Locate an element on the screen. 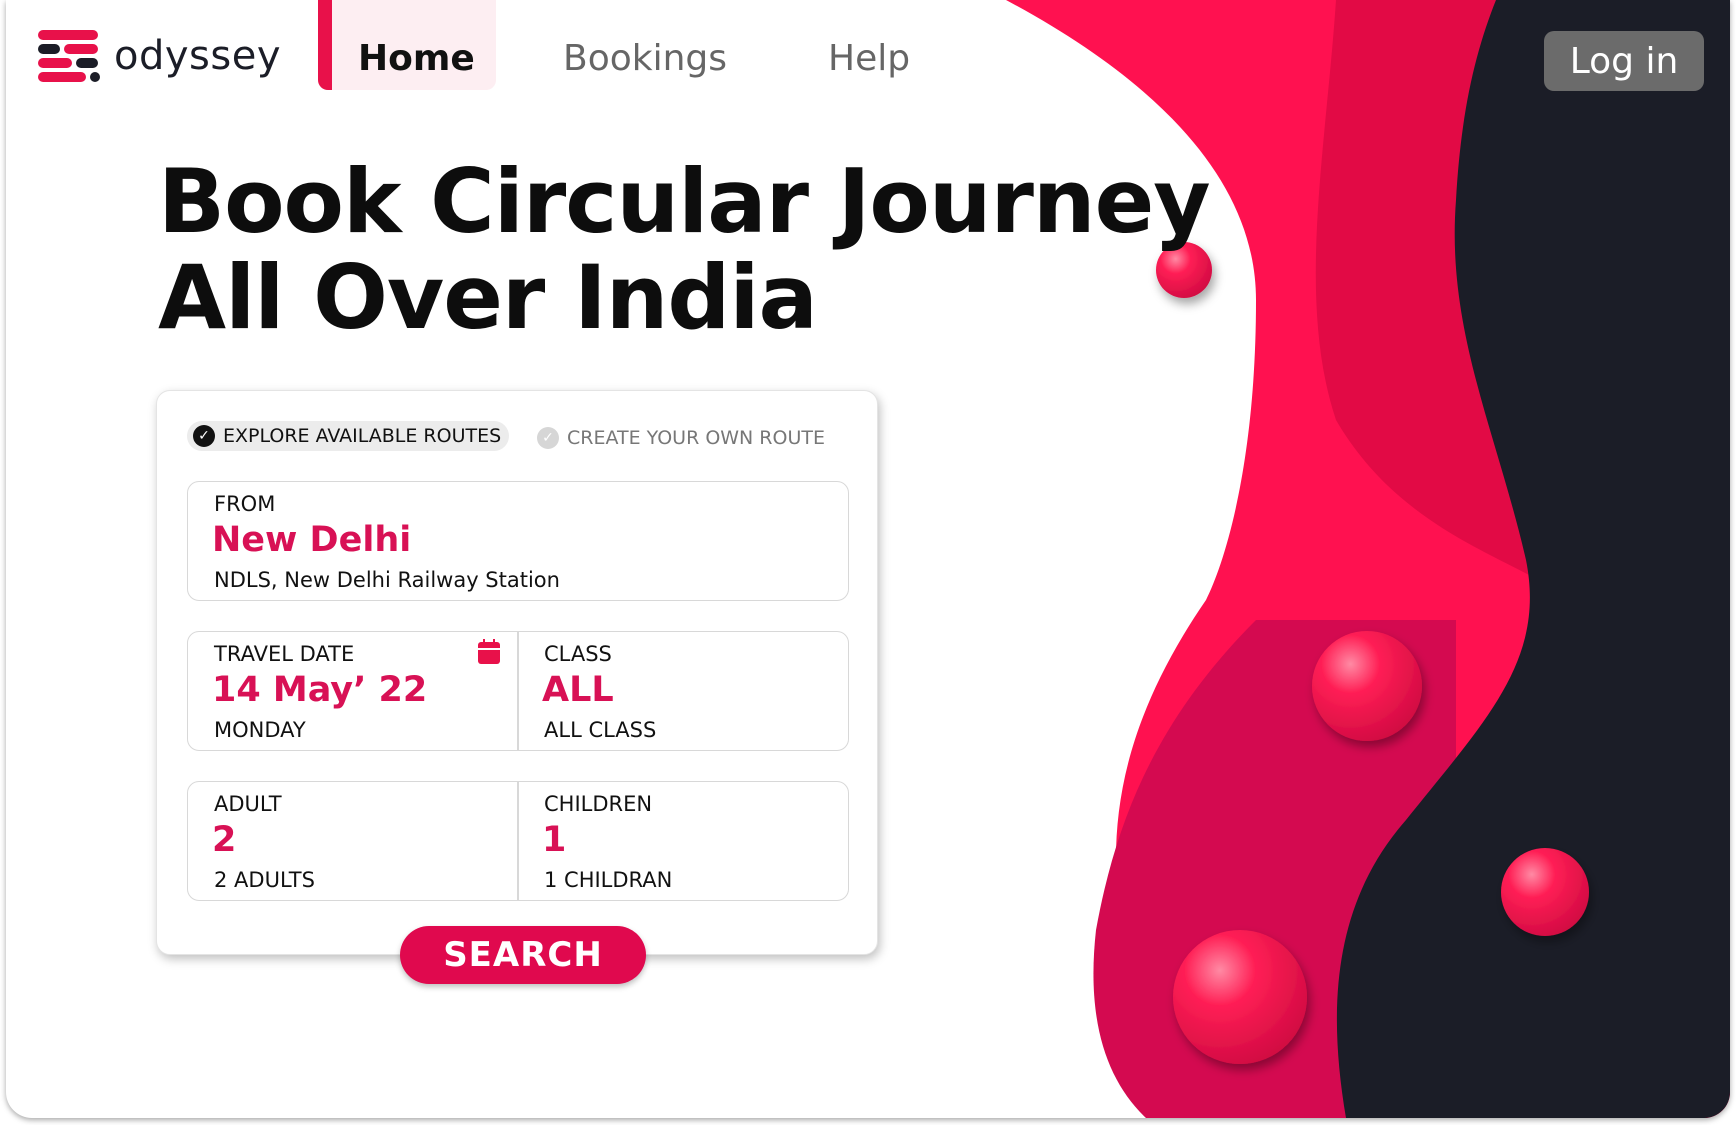  class-field: CLASS ALL ALL CLASS is located at coordinates (682, 691).